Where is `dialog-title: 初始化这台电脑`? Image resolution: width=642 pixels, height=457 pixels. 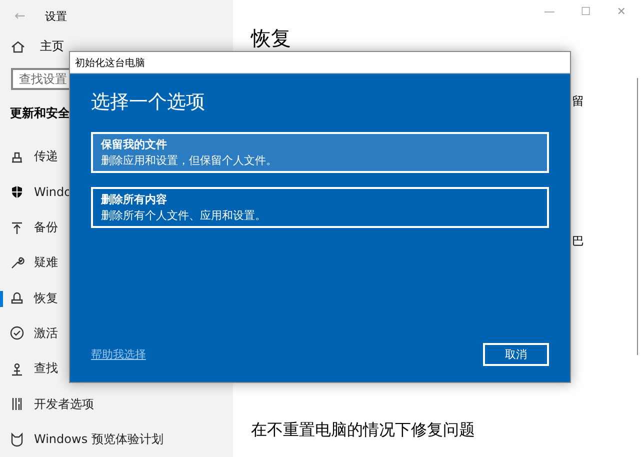 dialog-title: 初始化这台电脑 is located at coordinates (320, 63).